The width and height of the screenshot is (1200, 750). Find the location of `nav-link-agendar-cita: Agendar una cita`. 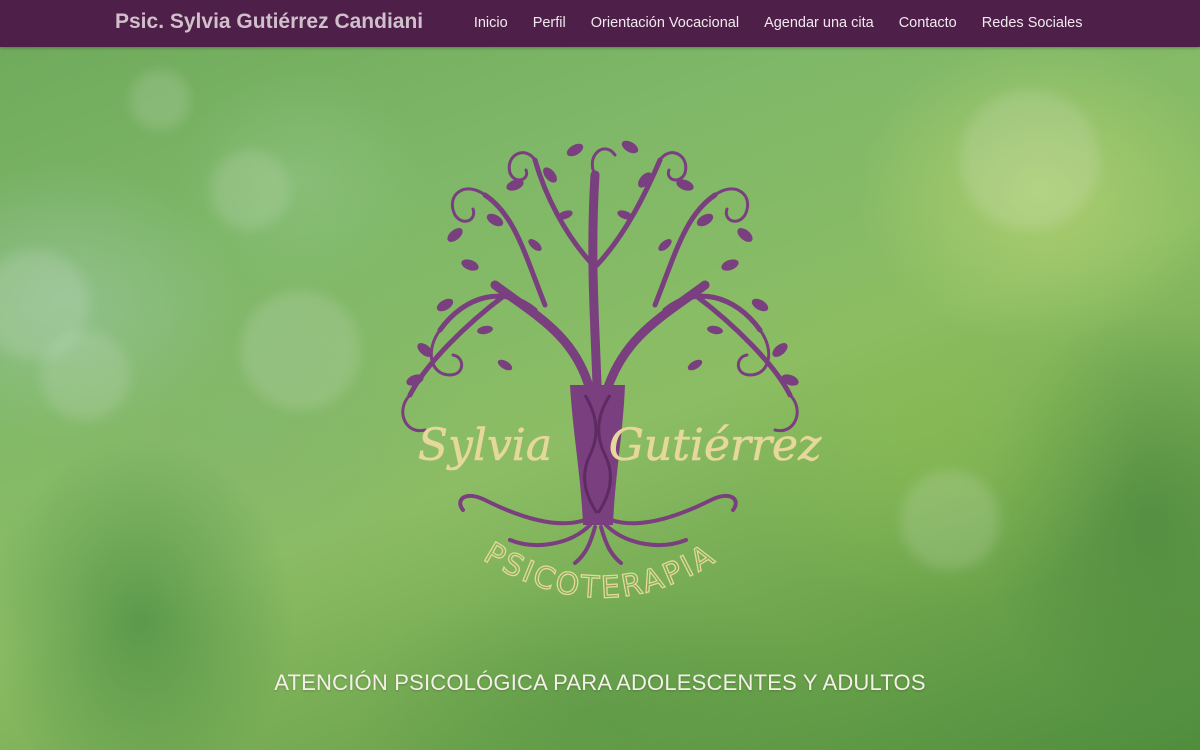

nav-link-agendar-cita: Agendar una cita is located at coordinates (819, 23).